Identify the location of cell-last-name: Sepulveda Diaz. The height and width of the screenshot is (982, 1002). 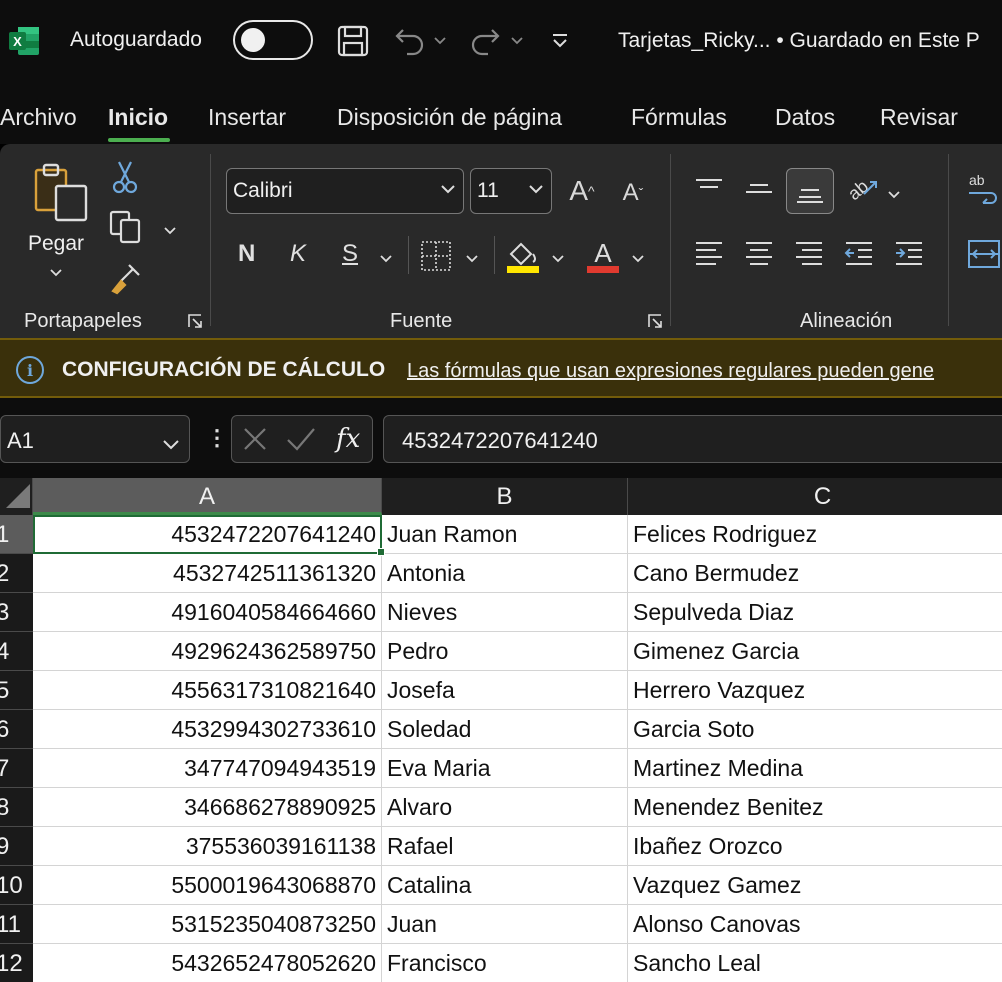
(815, 612).